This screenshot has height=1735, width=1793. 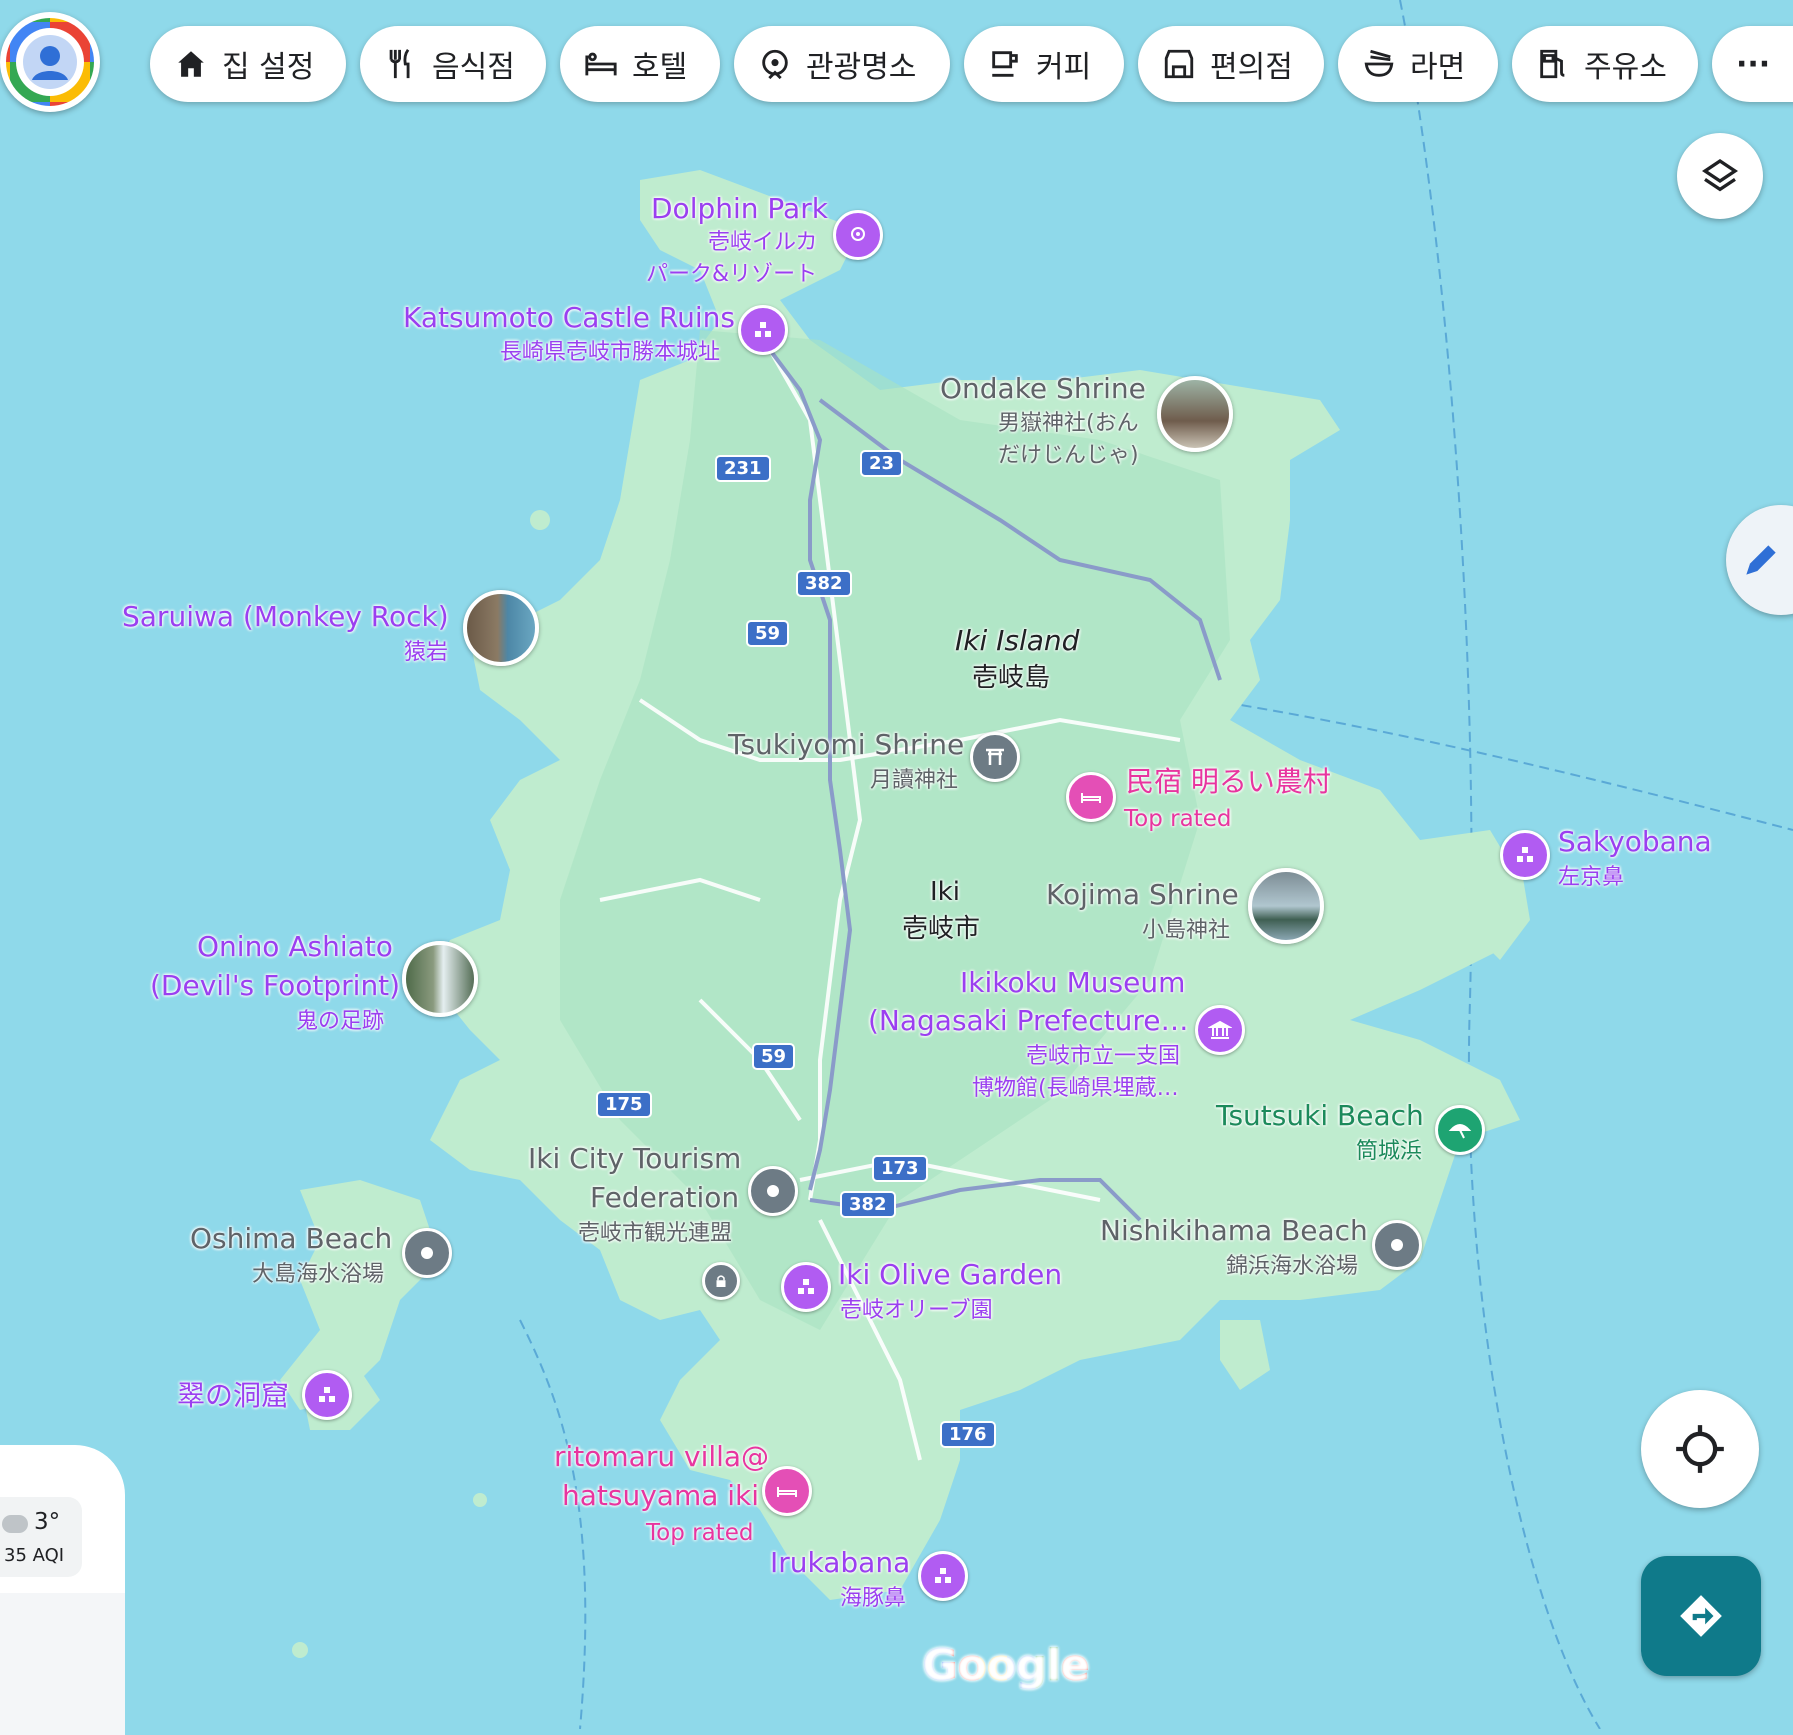 I want to click on place-label: Nishikihama Beach, so click(x=1234, y=1230).